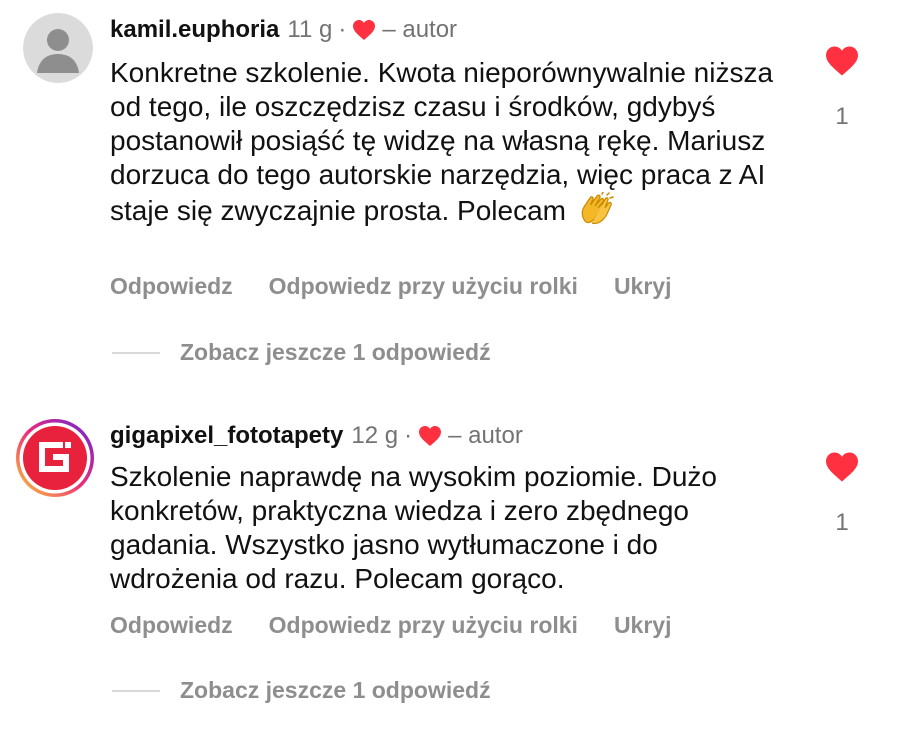  What do you see at coordinates (310, 29) in the screenshot?
I see `timestamp: 11 g` at bounding box center [310, 29].